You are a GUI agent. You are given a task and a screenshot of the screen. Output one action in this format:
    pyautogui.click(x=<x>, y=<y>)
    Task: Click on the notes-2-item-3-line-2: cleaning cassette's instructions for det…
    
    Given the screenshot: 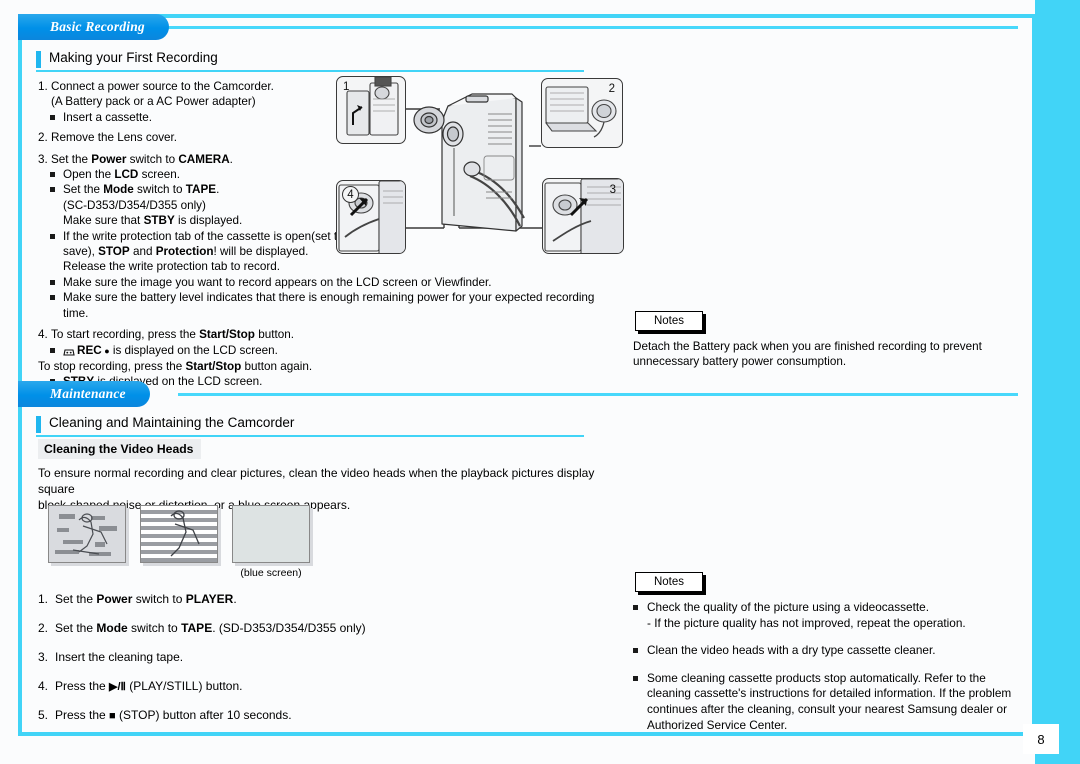 What is the action you would take?
    pyautogui.click(x=829, y=693)
    